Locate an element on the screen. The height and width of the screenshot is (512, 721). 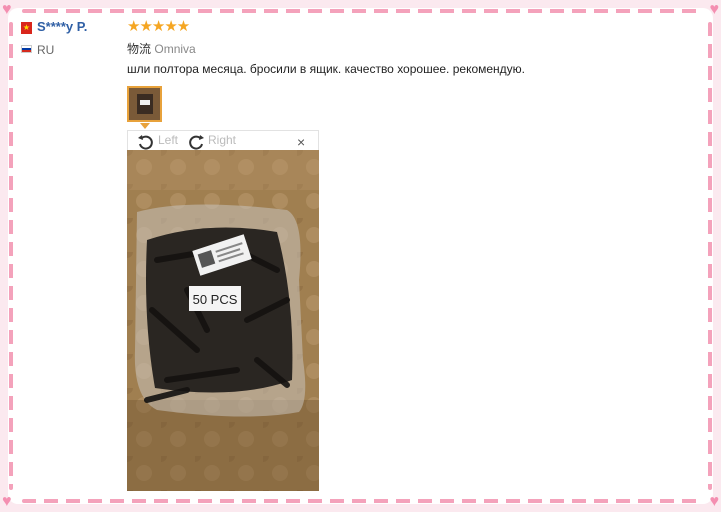
image-viewer-toolbar: Left Right is located at coordinates (223, 140).